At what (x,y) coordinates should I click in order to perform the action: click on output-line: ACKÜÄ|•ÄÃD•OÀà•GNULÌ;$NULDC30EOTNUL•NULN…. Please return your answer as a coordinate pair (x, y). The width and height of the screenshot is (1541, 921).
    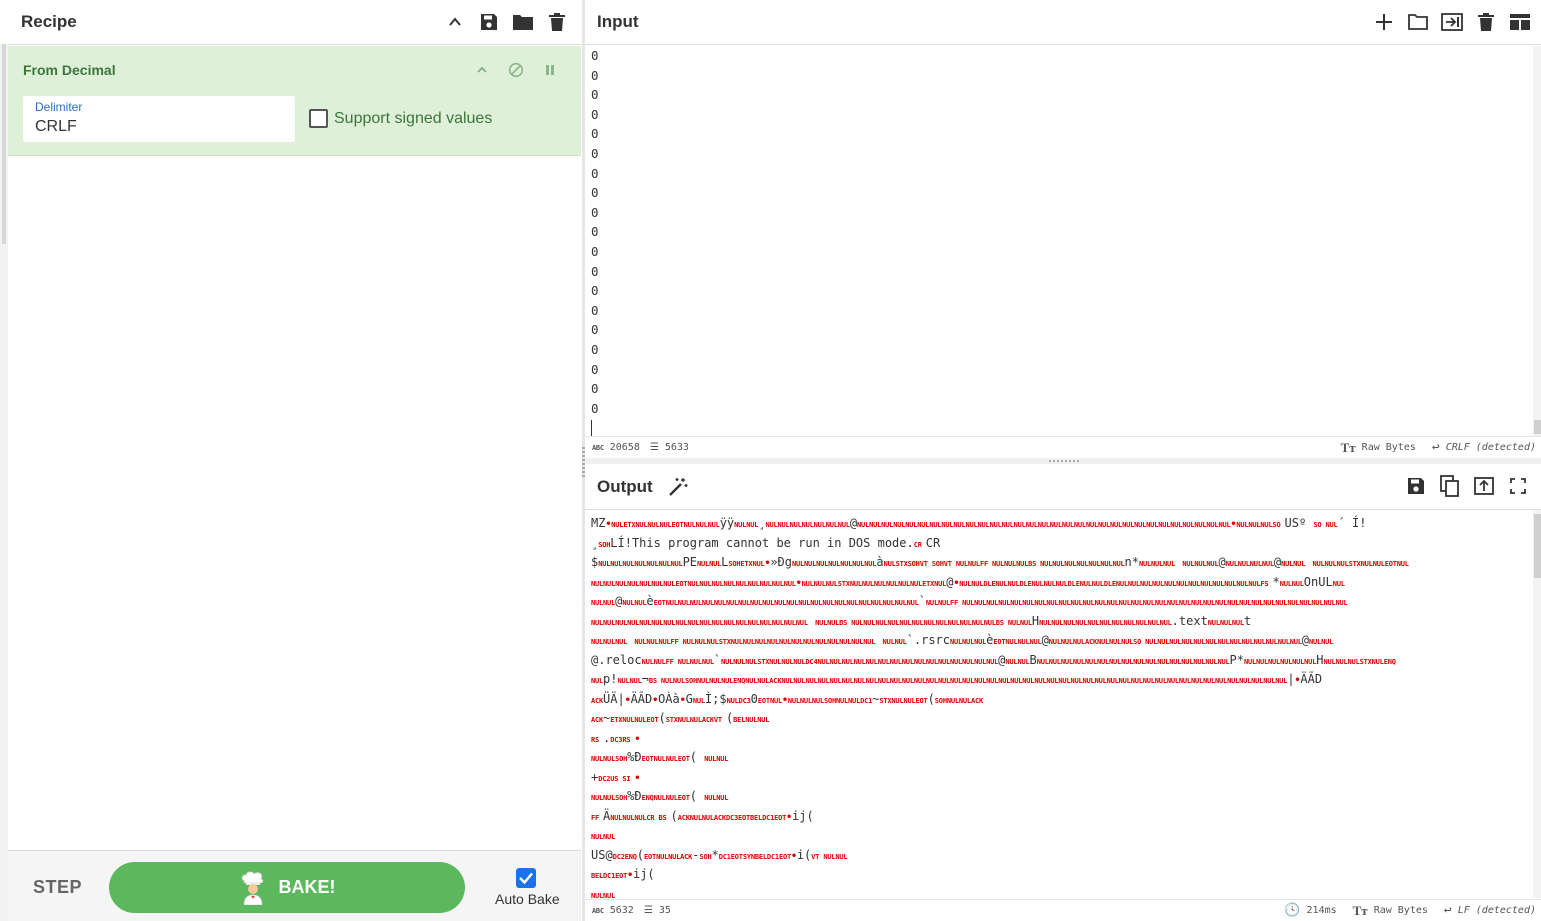
    Looking at the image, I should click on (787, 698).